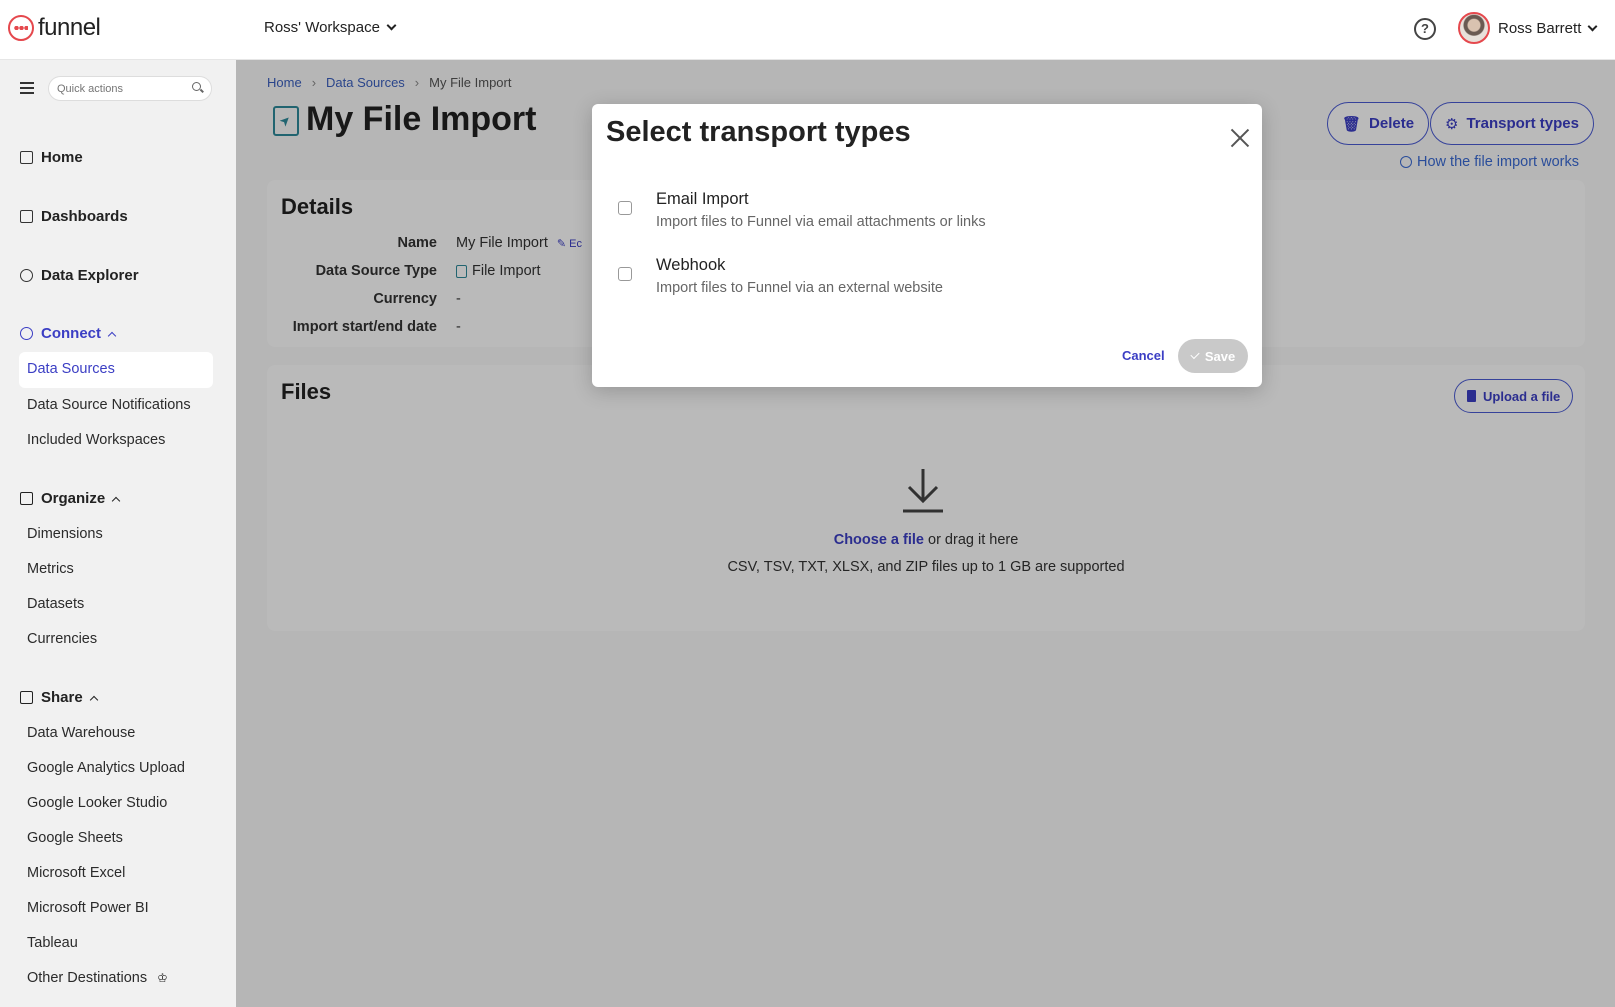 This screenshot has height=1007, width=1615. What do you see at coordinates (55, 604) in the screenshot?
I see `sidebar-item-datasets: Datasets` at bounding box center [55, 604].